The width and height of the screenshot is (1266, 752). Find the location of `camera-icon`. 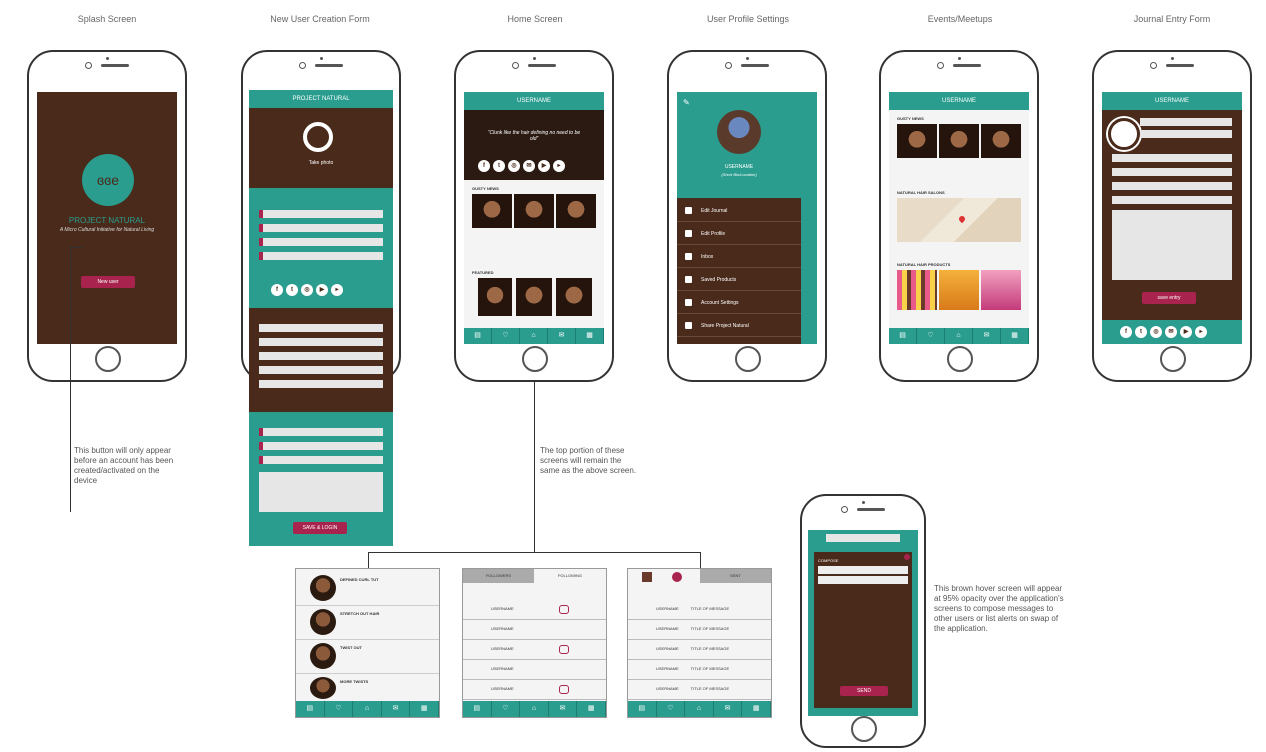

camera-icon is located at coordinates (318, 137).